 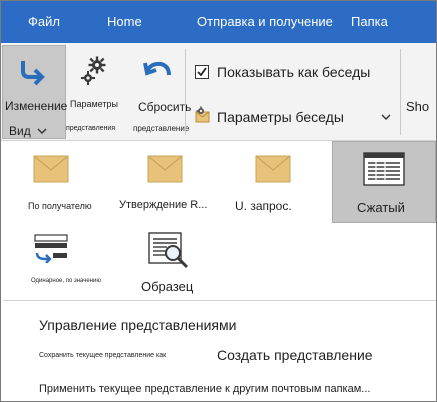 I want to click on undo-icon, so click(x=157, y=71).